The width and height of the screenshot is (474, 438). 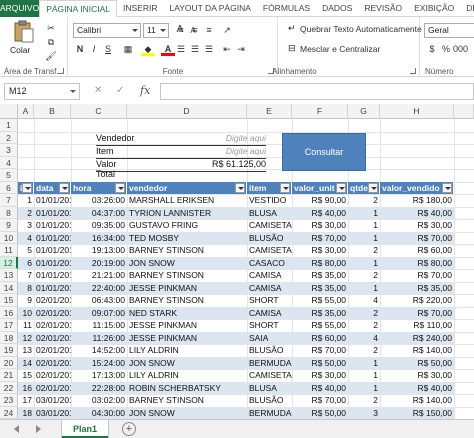 I want to click on orientation-icon: ↗, so click(x=227, y=30).